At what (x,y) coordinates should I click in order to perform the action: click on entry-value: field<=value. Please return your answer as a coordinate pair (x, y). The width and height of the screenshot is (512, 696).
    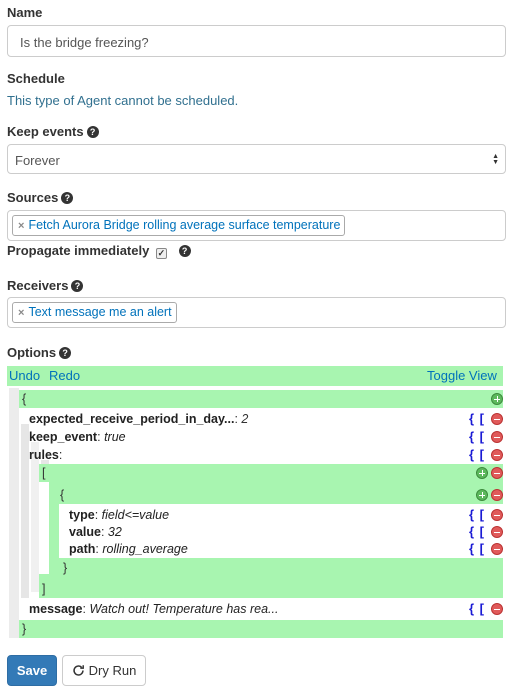
    Looking at the image, I should click on (135, 515).